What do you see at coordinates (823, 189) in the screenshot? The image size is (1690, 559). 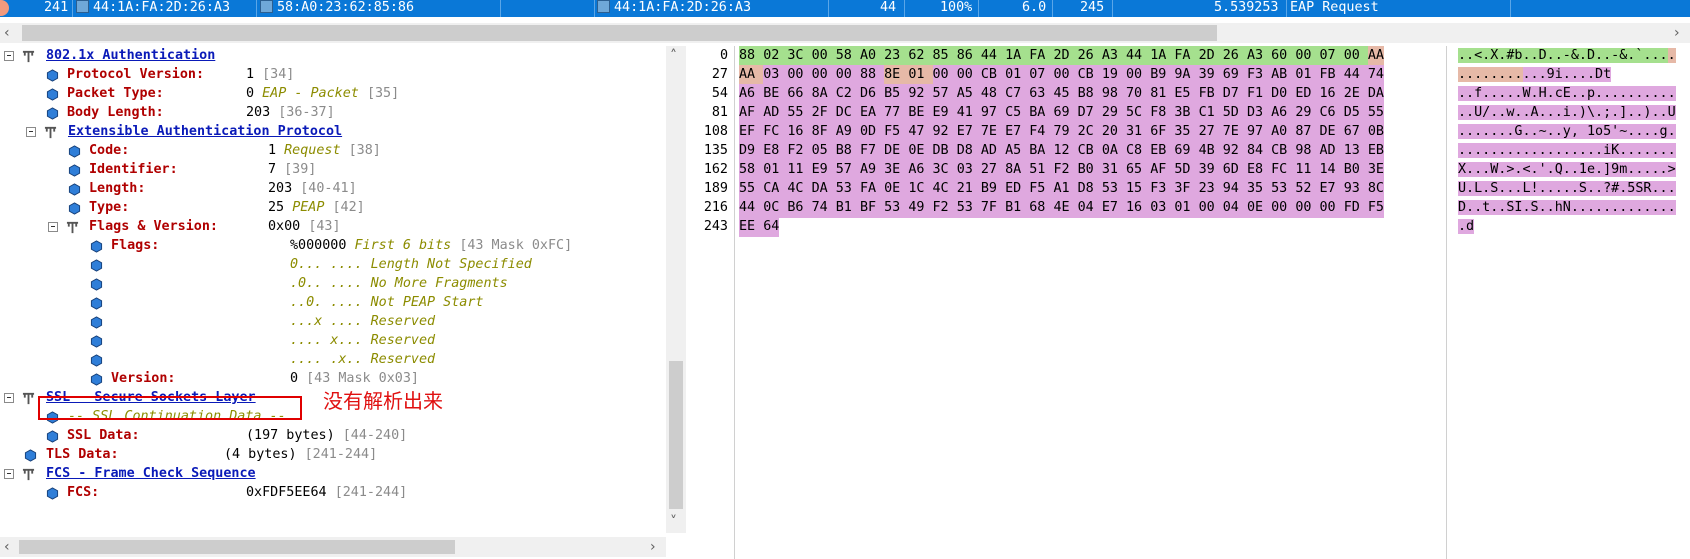 I see `hex-byte: DA` at bounding box center [823, 189].